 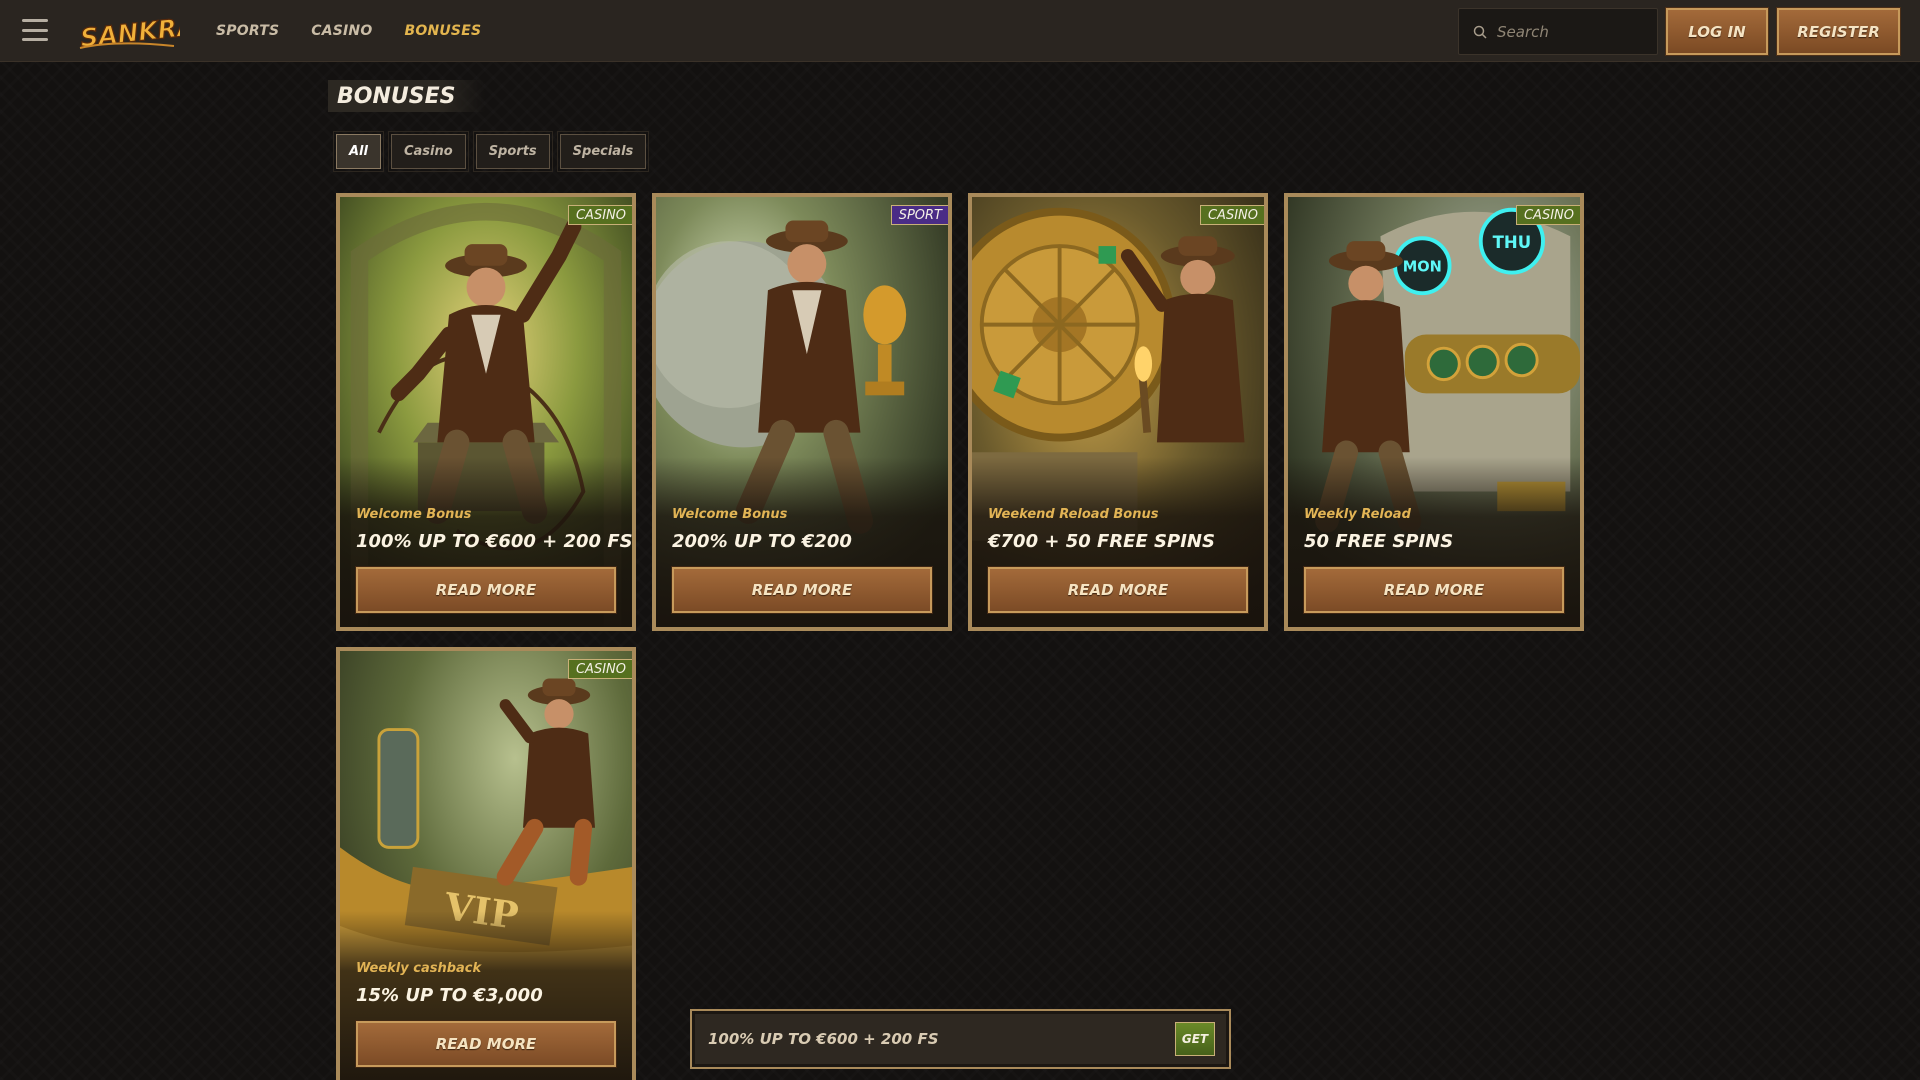 What do you see at coordinates (1838, 31) in the screenshot?
I see `register-button: REGISTER` at bounding box center [1838, 31].